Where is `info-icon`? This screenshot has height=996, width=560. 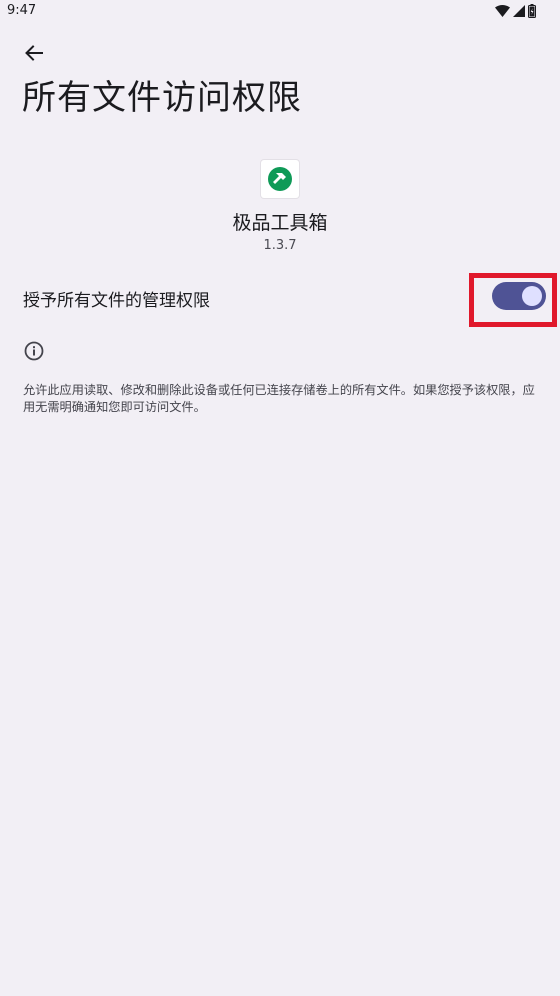
info-icon is located at coordinates (34, 351).